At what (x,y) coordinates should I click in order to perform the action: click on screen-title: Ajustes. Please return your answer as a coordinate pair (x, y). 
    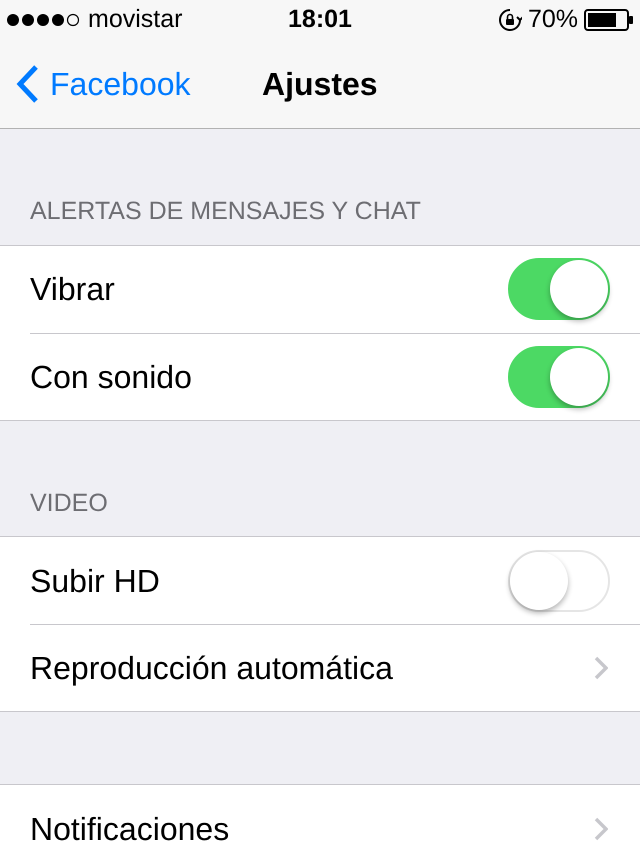
    Looking at the image, I should click on (320, 84).